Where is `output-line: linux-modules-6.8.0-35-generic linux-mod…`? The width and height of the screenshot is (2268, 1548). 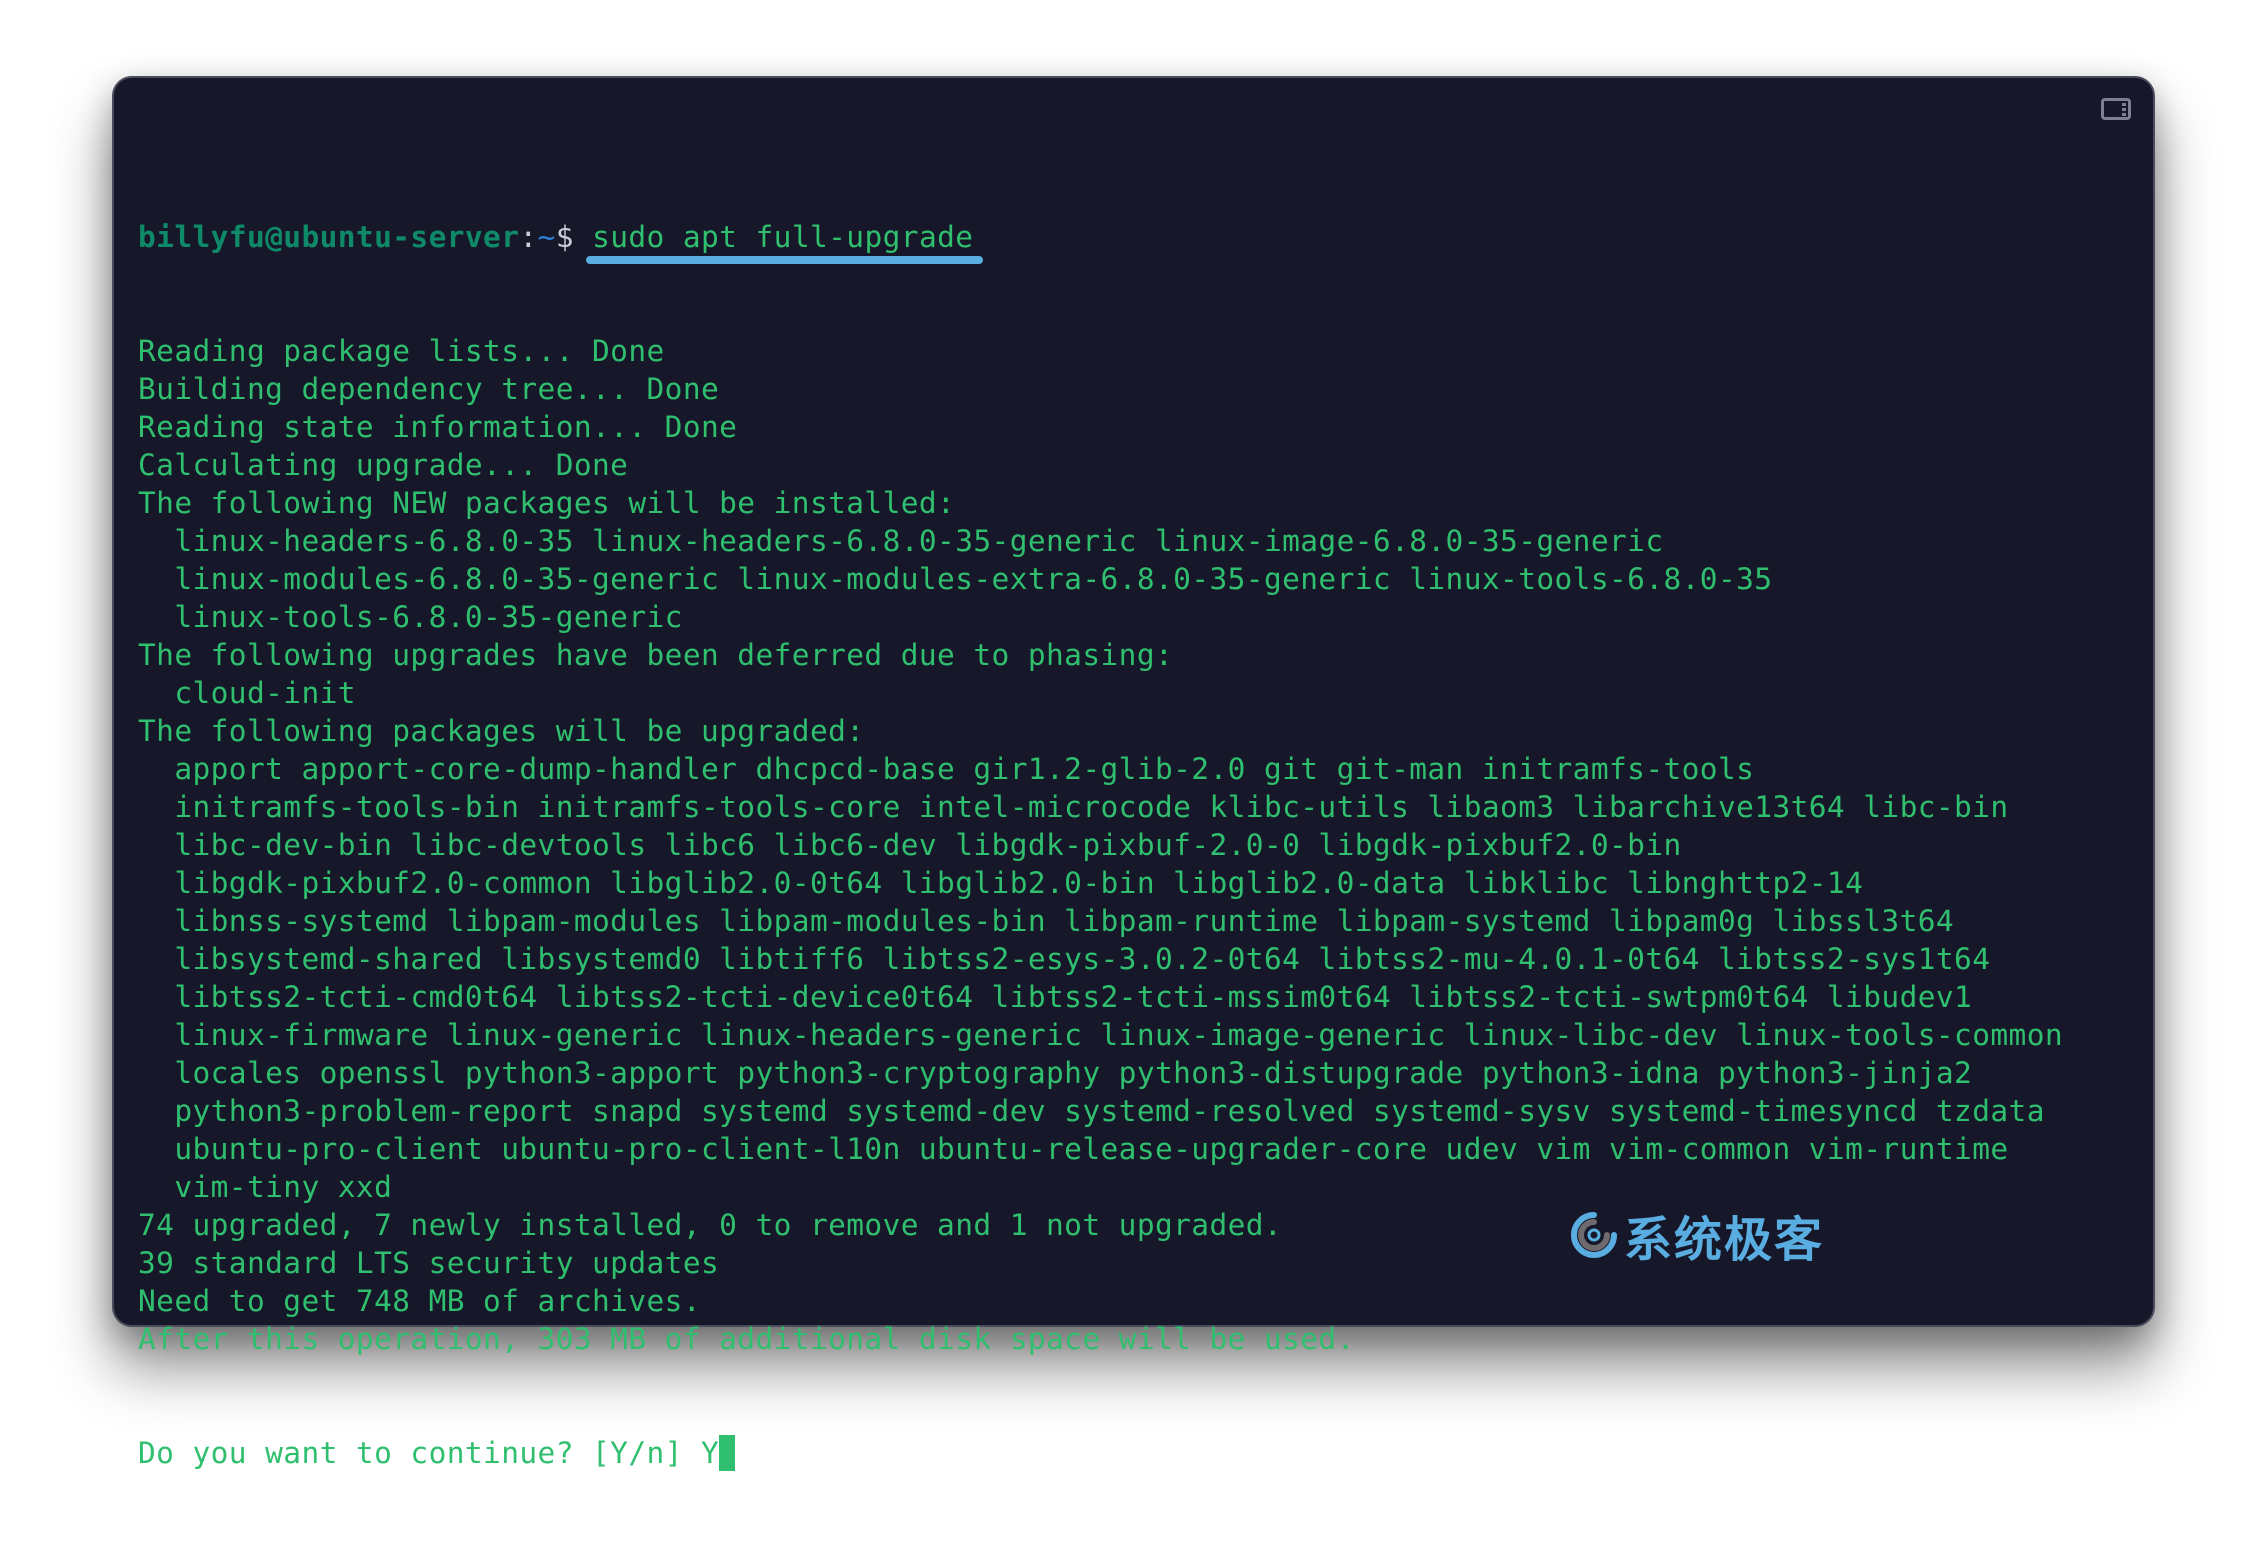 output-line: linux-modules-6.8.0-35-generic linux-mod… is located at coordinates (955, 579).